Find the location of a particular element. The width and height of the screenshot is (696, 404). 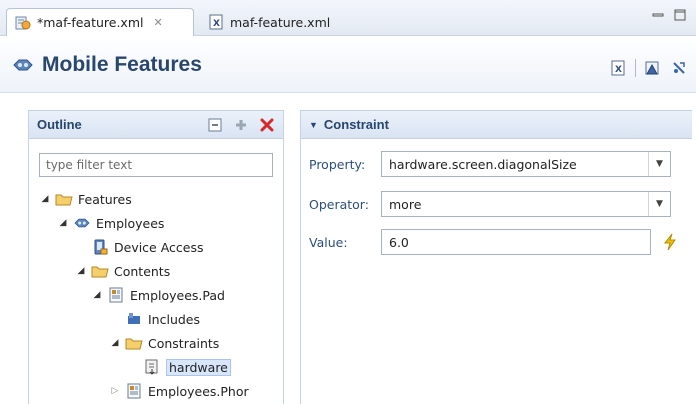

lightning-icon is located at coordinates (670, 242).